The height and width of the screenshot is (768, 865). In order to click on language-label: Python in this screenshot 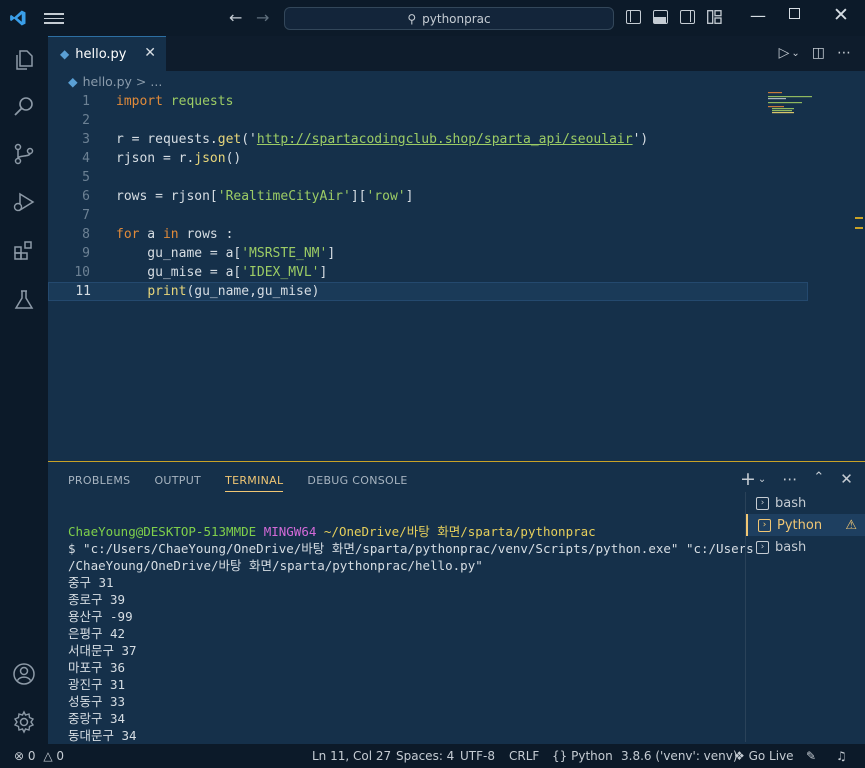, I will do `click(592, 756)`.